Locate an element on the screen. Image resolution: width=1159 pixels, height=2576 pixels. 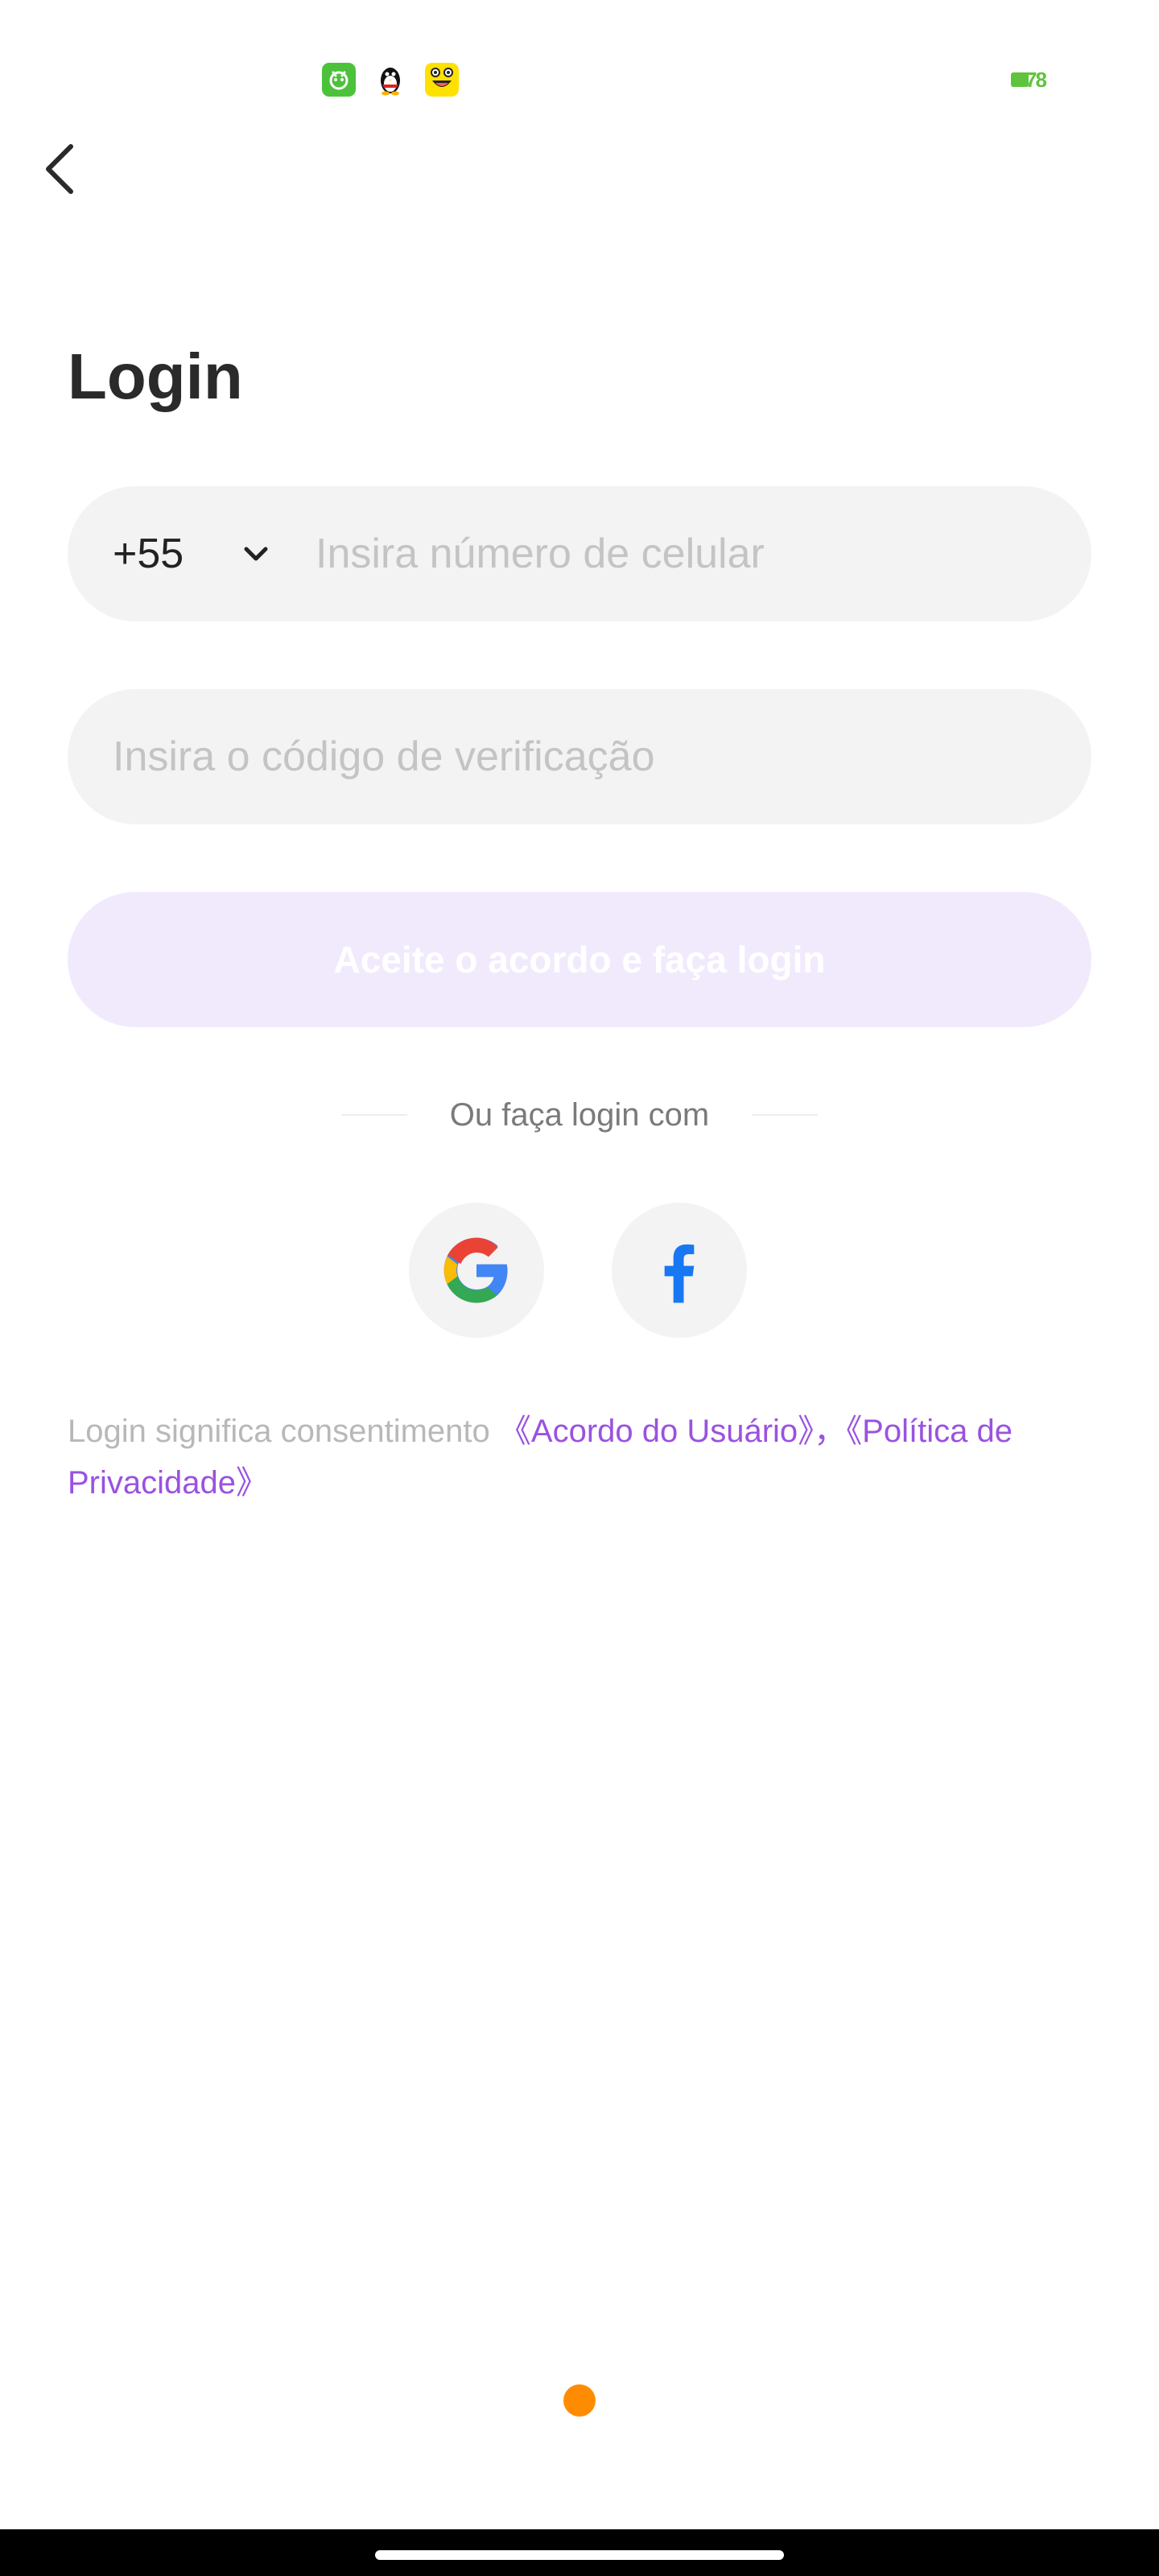
phone-number-input is located at coordinates (686, 553).